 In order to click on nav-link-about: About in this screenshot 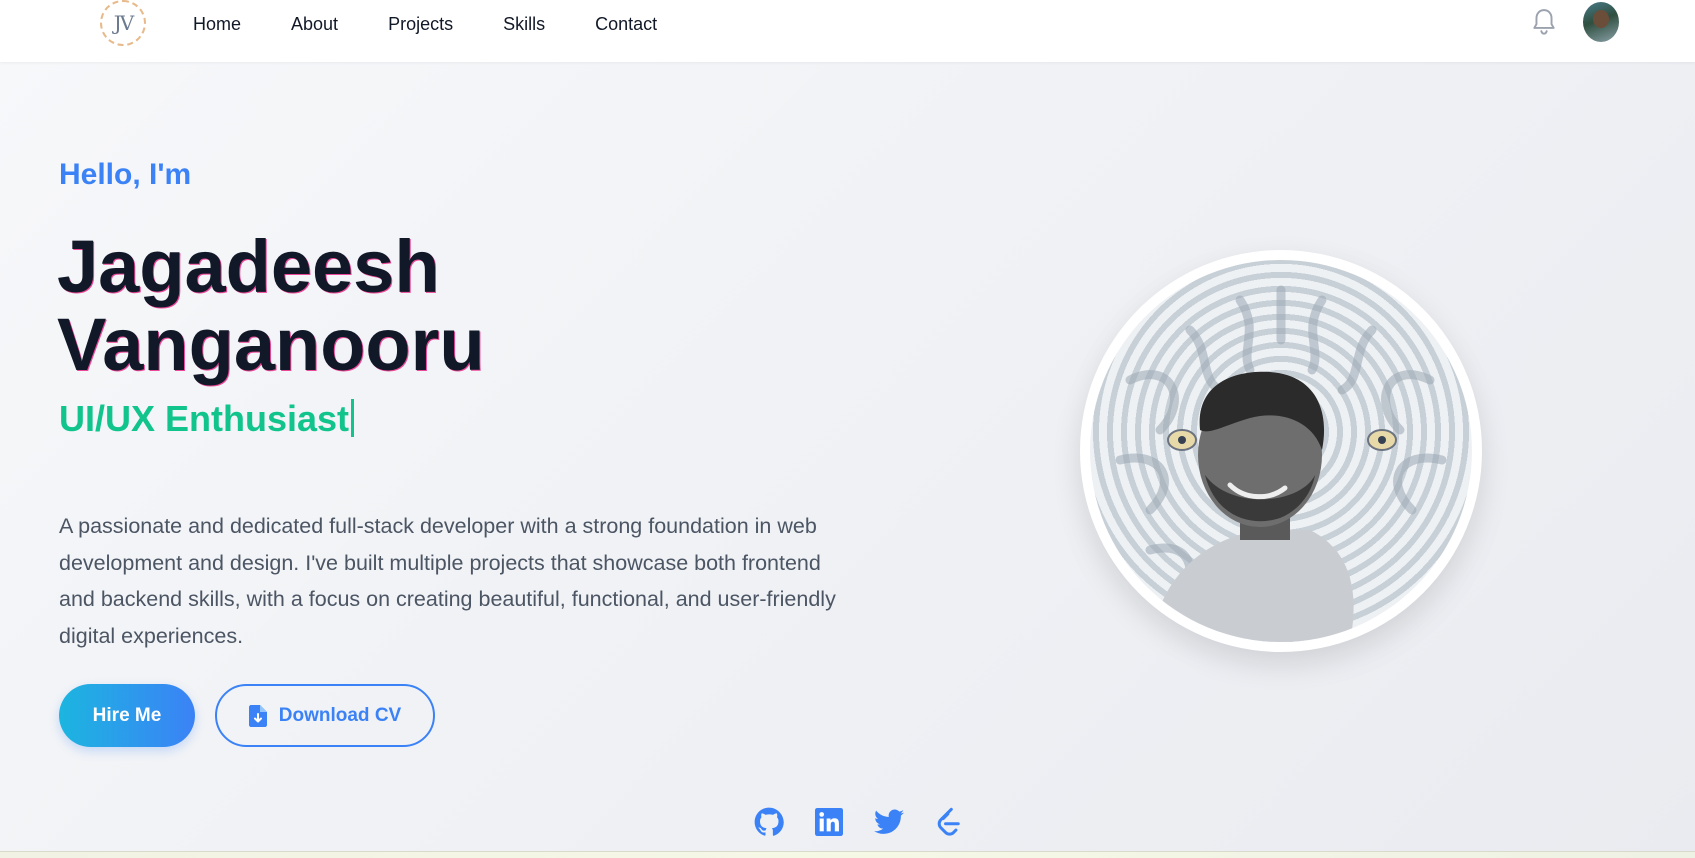, I will do `click(314, 24)`.